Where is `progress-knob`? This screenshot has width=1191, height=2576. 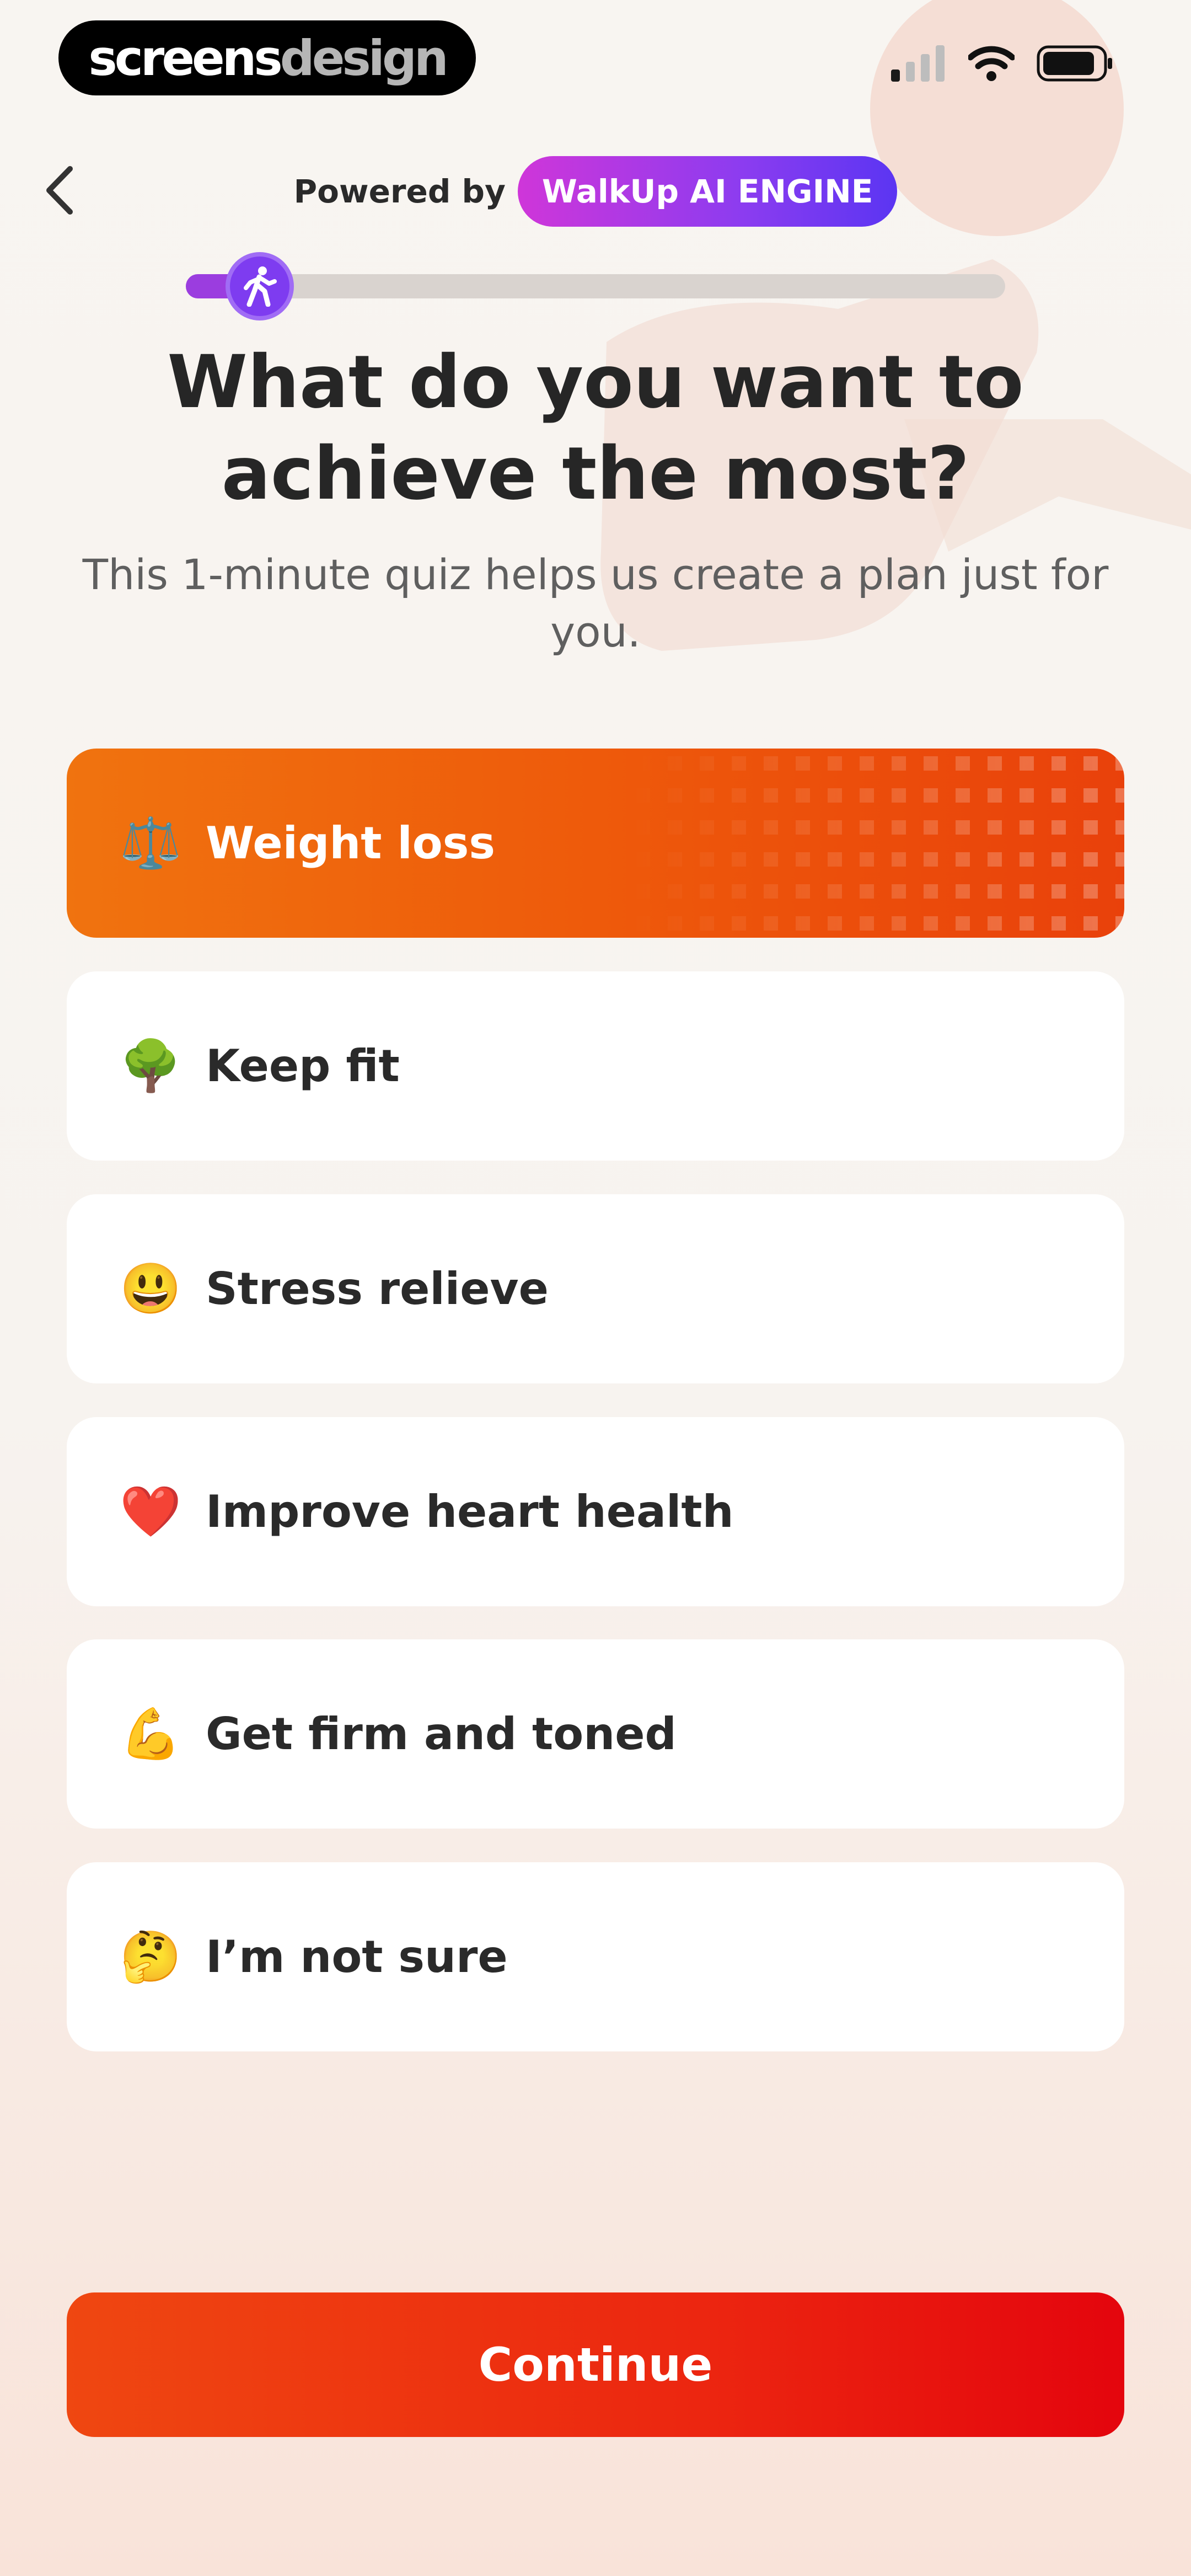 progress-knob is located at coordinates (259, 286).